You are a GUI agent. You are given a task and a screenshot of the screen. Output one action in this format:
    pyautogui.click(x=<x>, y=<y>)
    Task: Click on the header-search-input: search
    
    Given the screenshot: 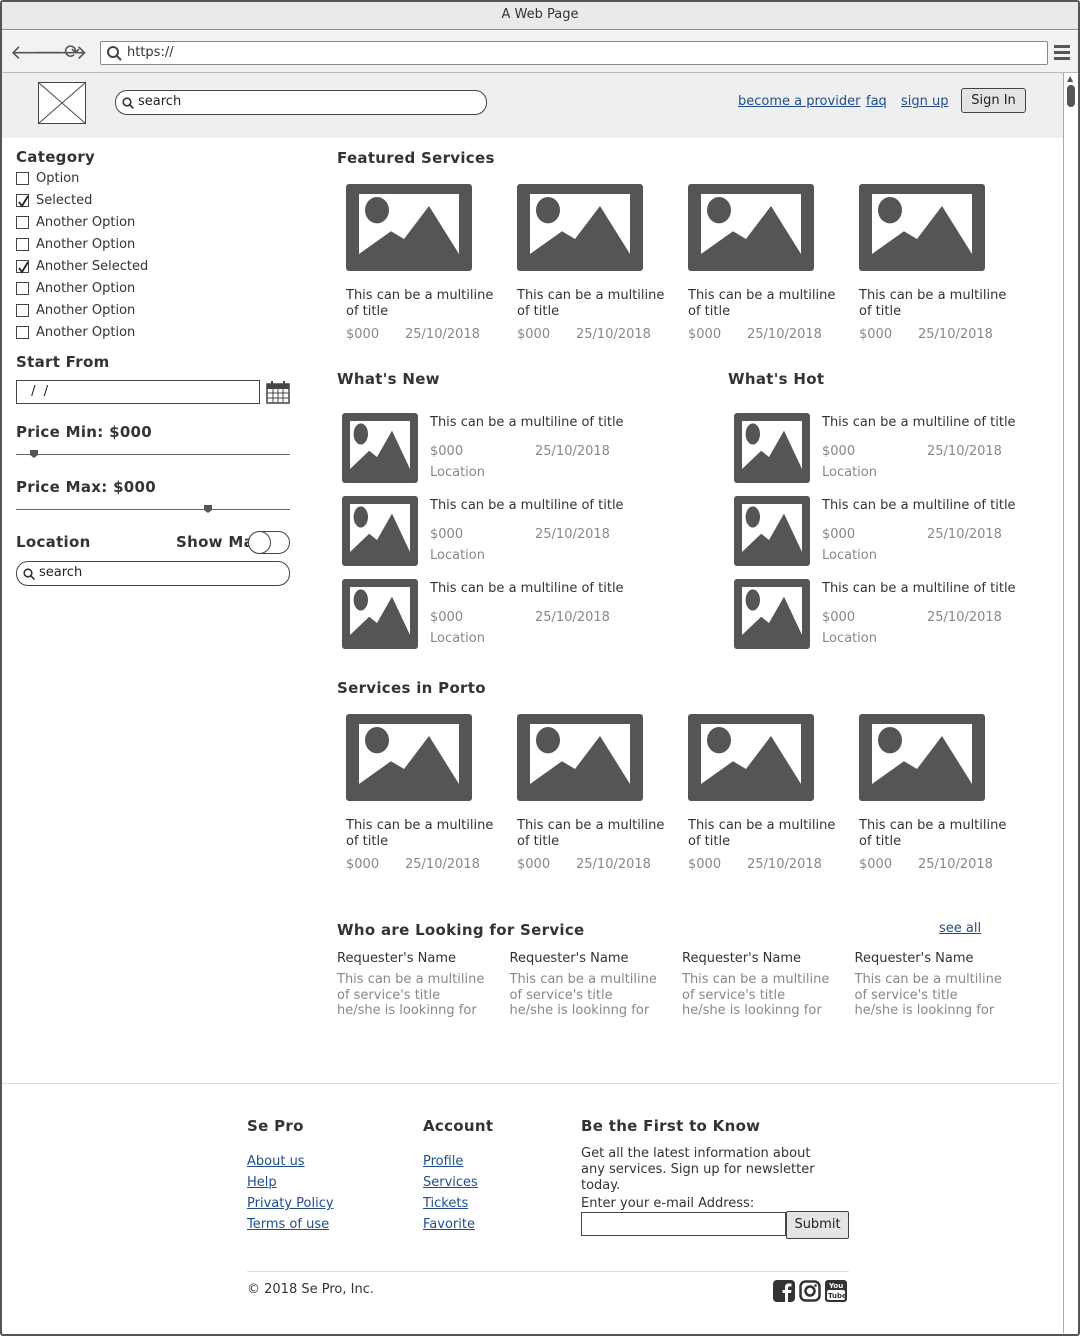 What is the action you would take?
    pyautogui.click(x=301, y=102)
    